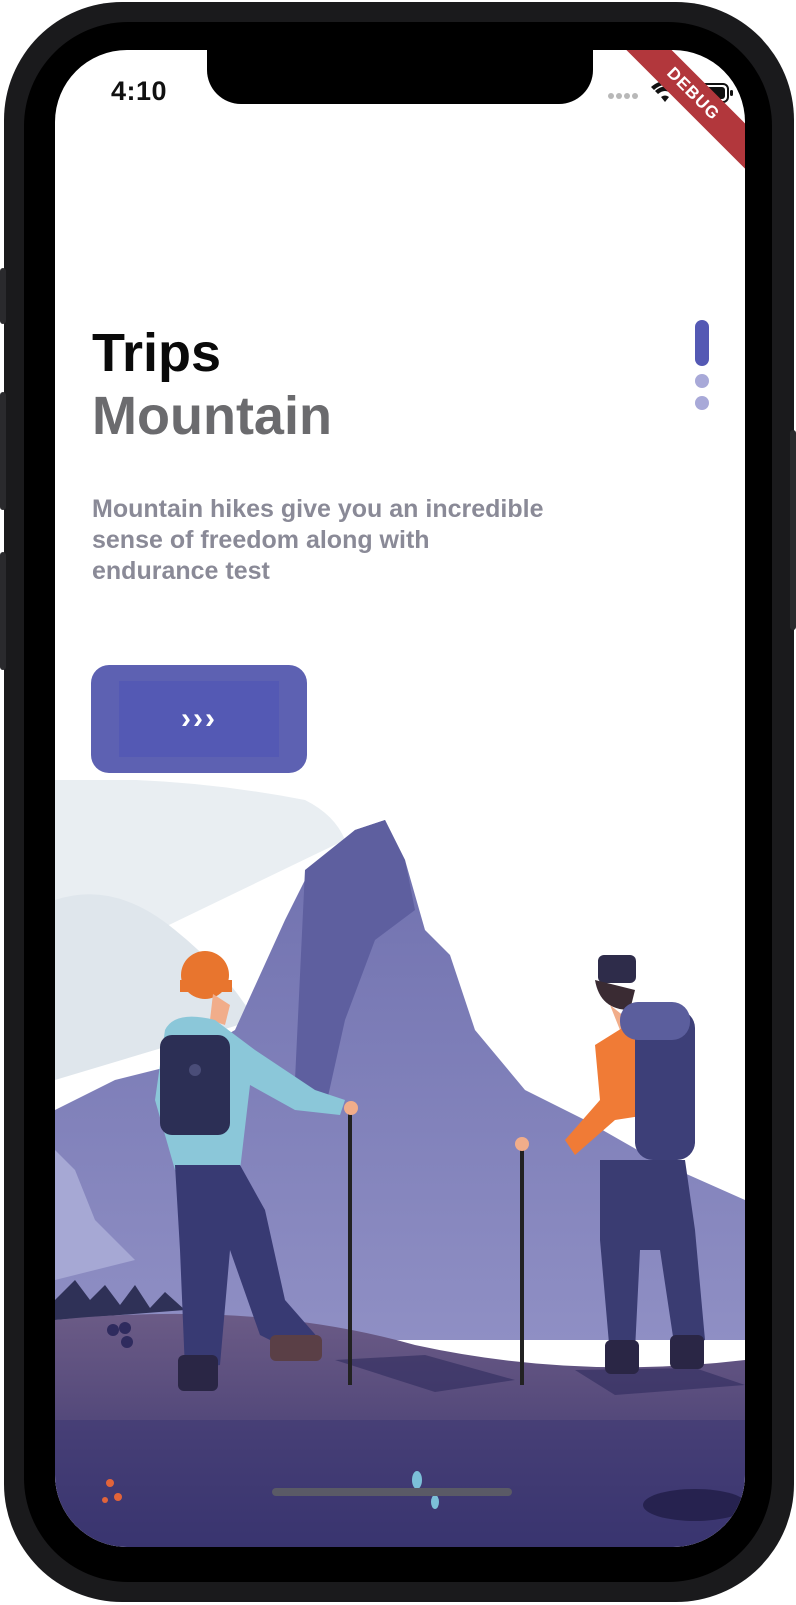 Image resolution: width=796 pixels, height=1605 pixels. What do you see at coordinates (702, 343) in the screenshot?
I see `page-dot-active` at bounding box center [702, 343].